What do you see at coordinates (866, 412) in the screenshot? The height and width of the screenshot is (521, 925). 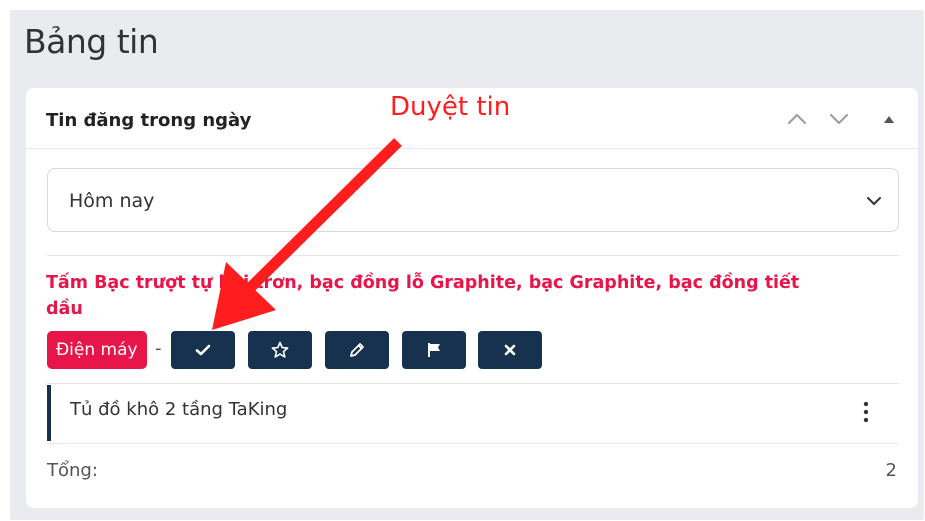 I see `more-vertical-icon` at bounding box center [866, 412].